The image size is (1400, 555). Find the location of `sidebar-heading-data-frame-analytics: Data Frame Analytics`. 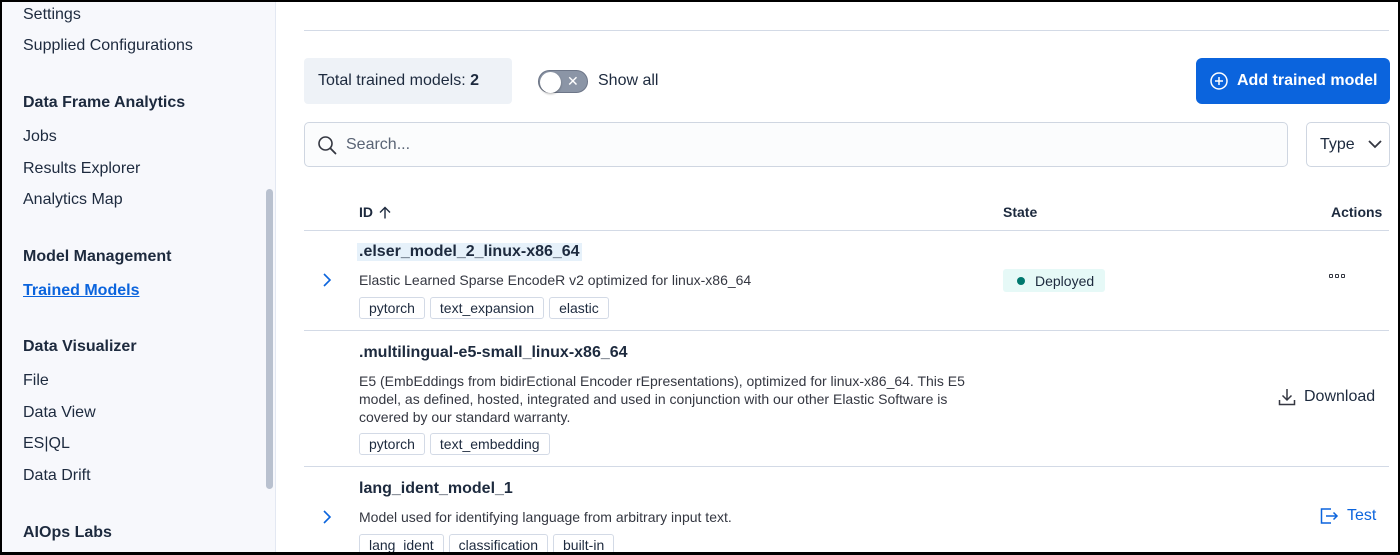

sidebar-heading-data-frame-analytics: Data Frame Analytics is located at coordinates (104, 102).